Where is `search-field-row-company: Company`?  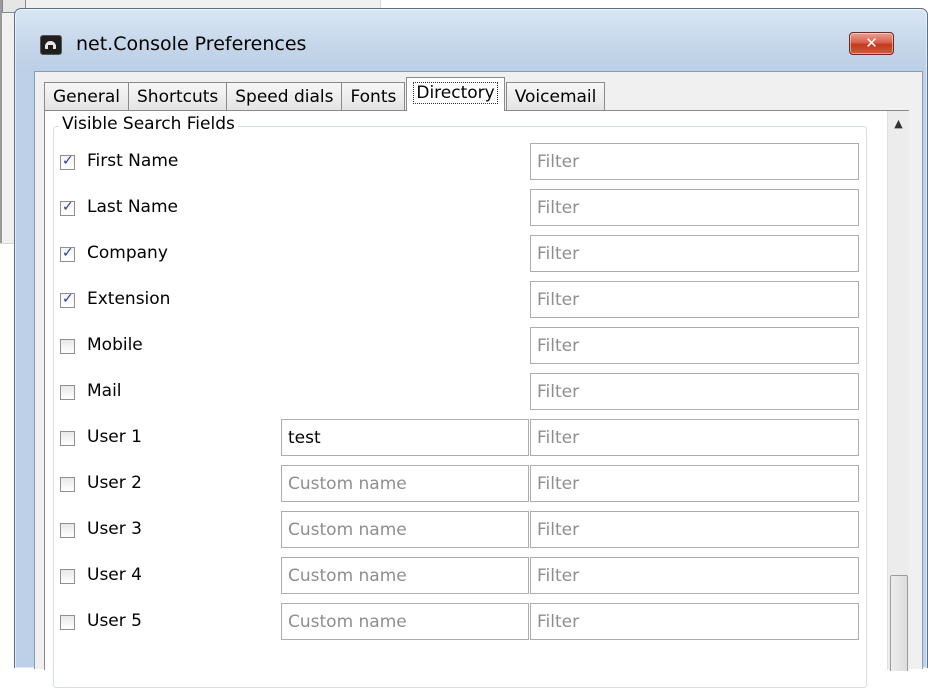 search-field-row-company: Company is located at coordinates (455, 254).